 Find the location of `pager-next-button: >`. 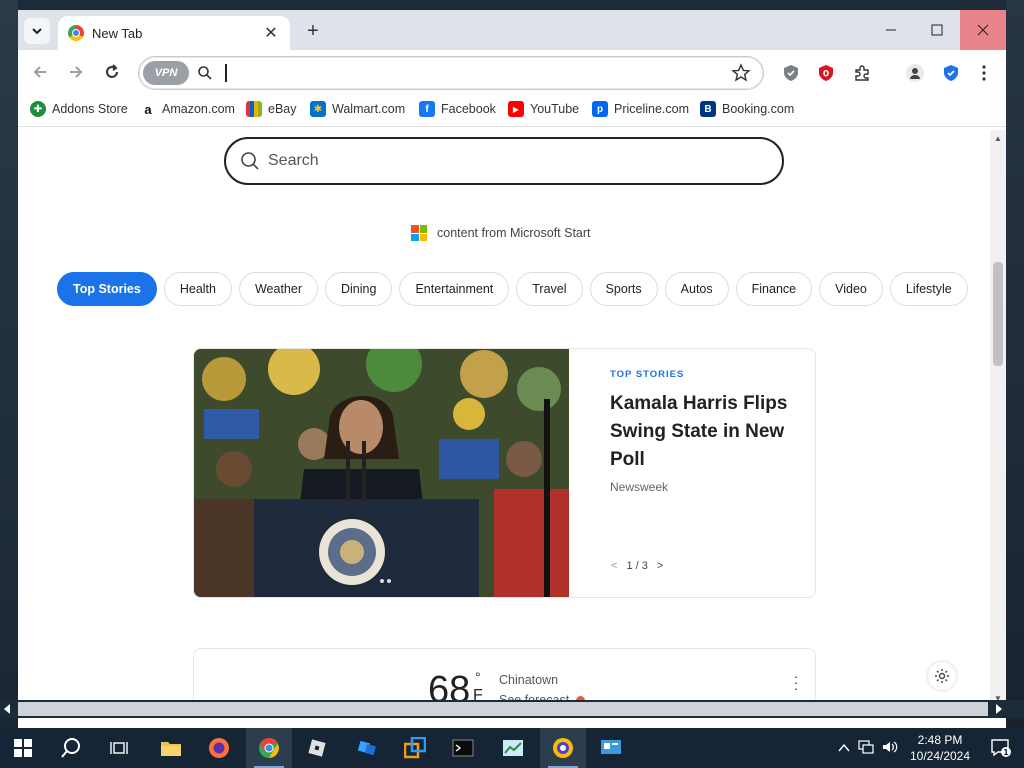

pager-next-button: > is located at coordinates (660, 566).